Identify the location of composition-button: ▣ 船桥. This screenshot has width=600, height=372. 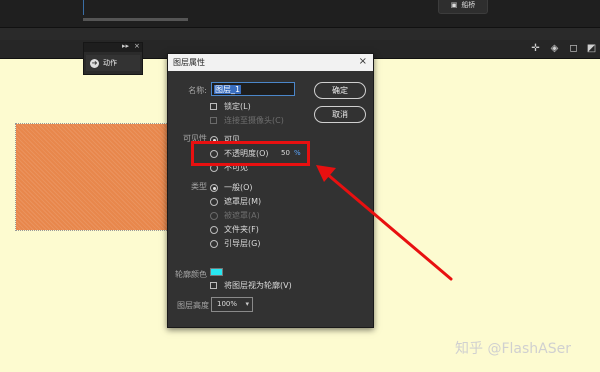
(463, 7).